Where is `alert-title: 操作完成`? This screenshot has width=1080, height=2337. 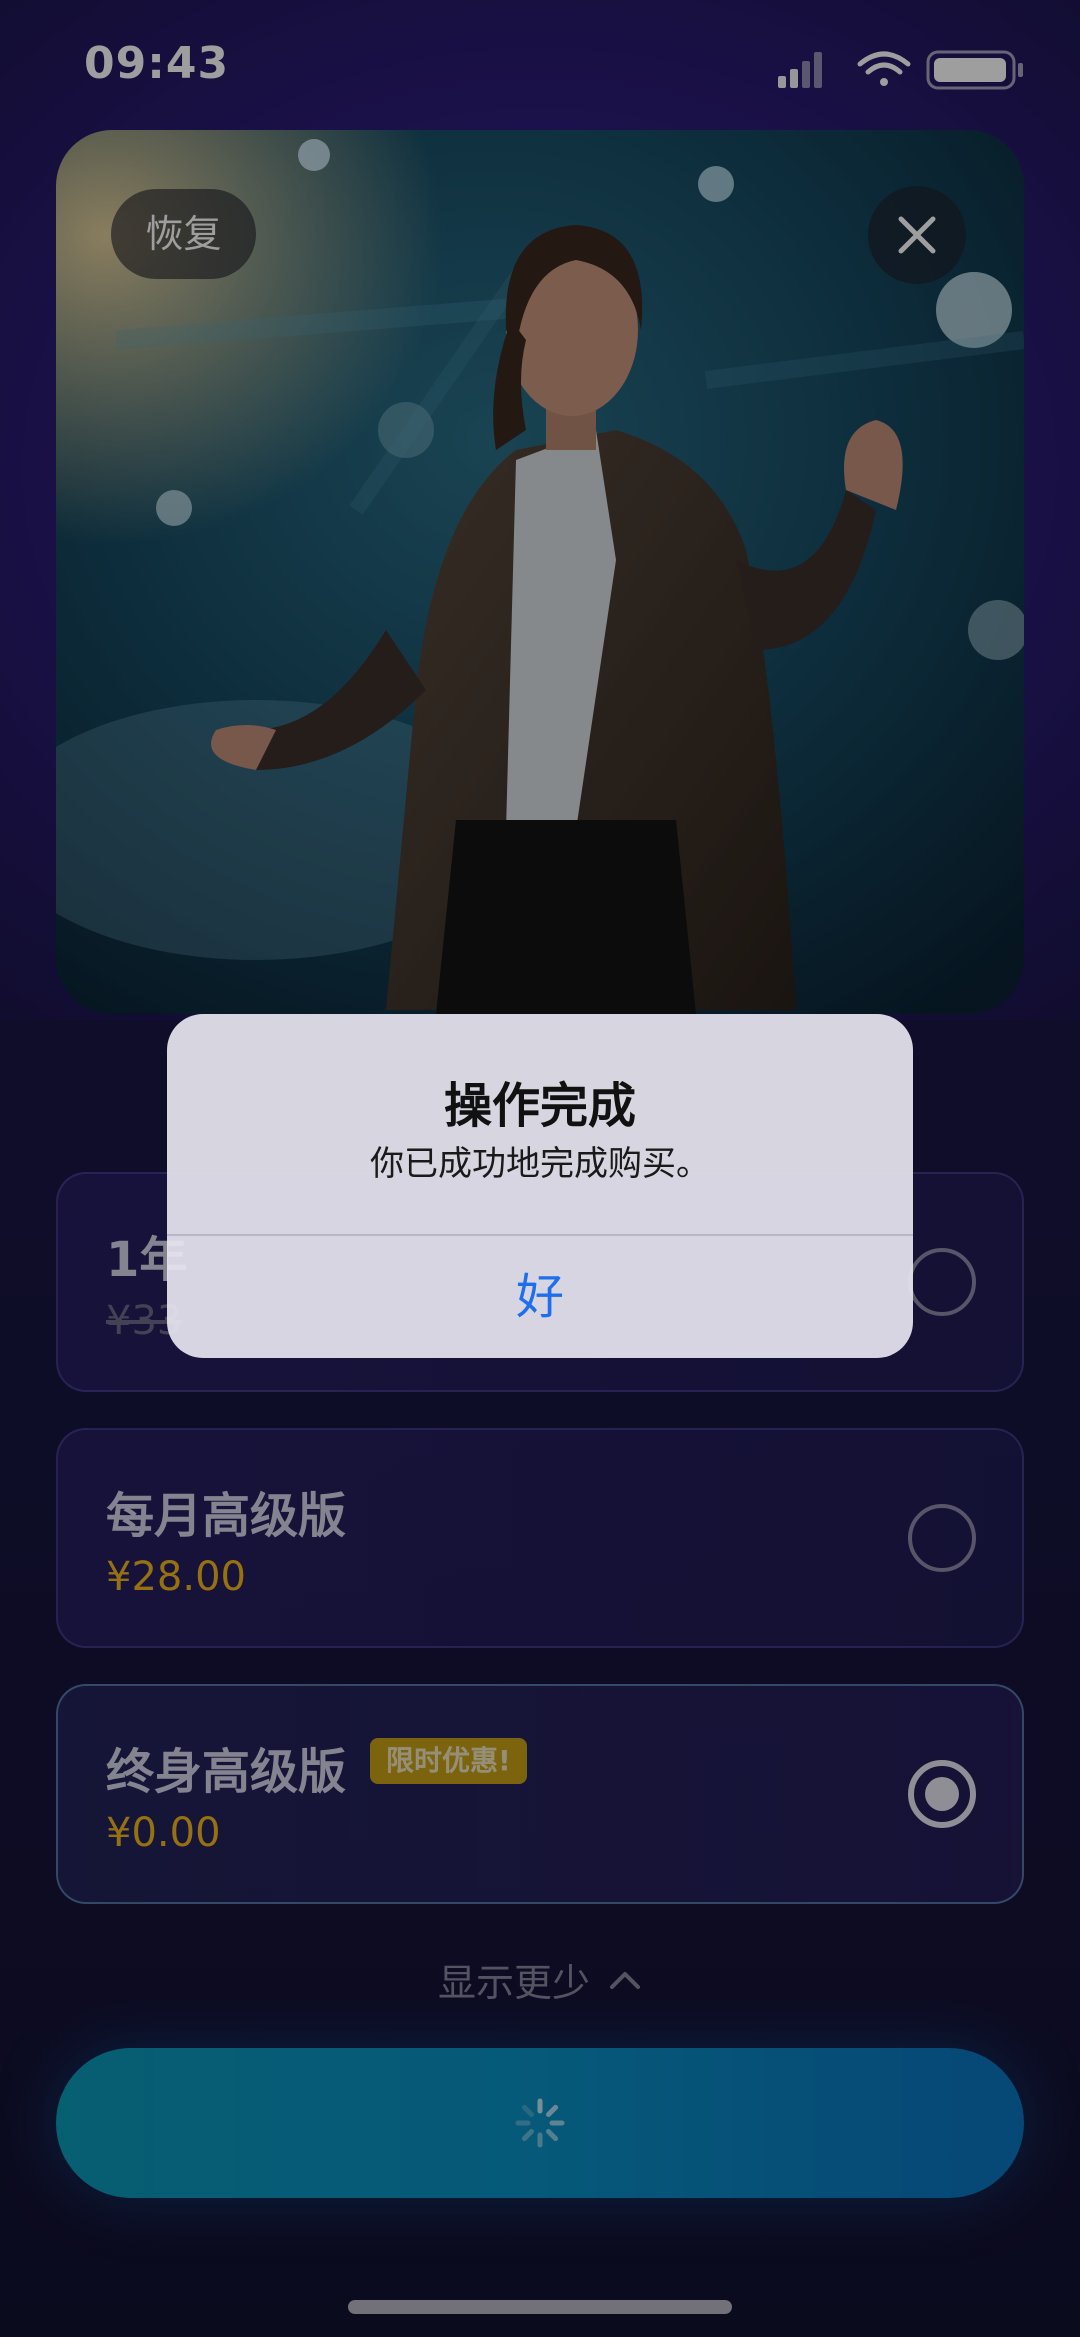 alert-title: 操作完成 is located at coordinates (539, 1106).